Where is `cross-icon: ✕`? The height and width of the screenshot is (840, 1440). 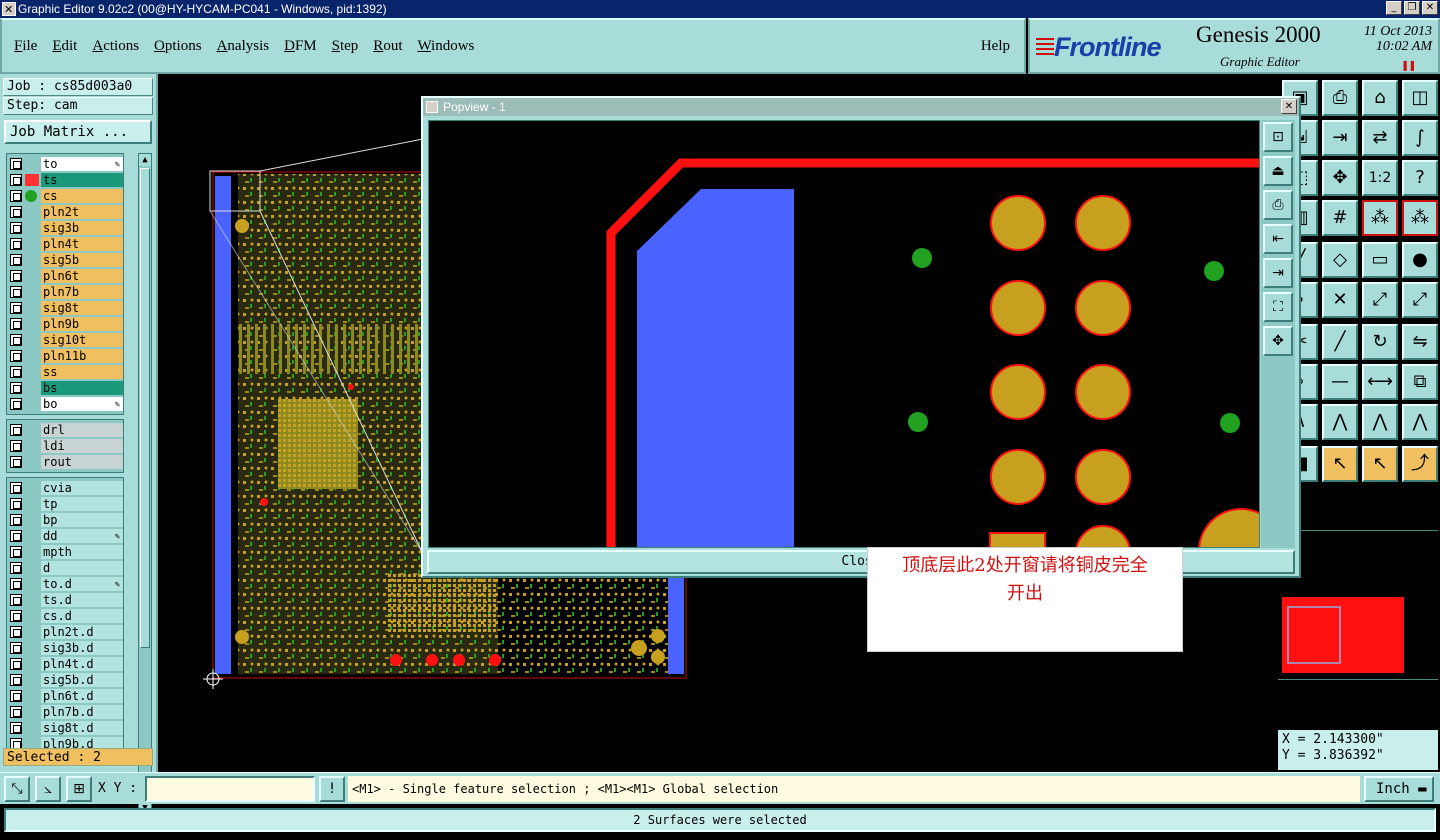
cross-icon: ✕ is located at coordinates (1340, 300).